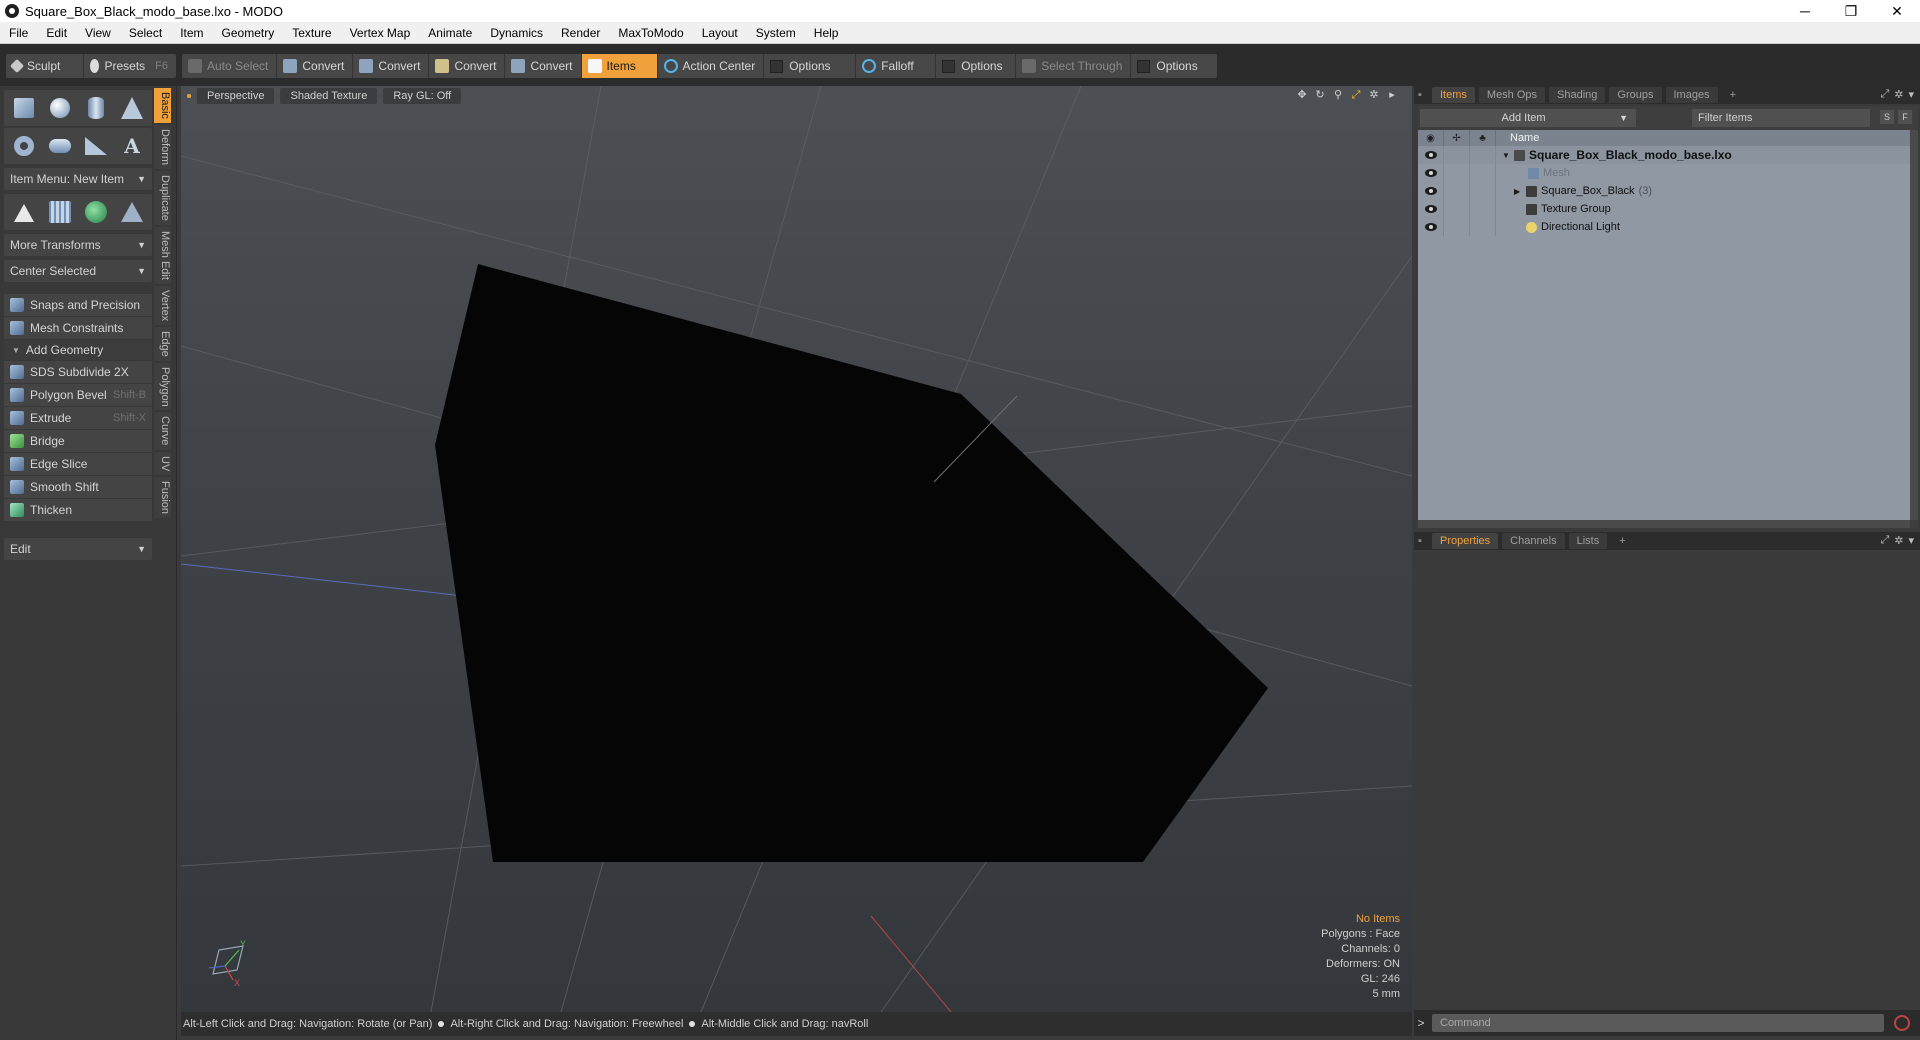  Describe the element at coordinates (78, 305) in the screenshot. I see `snaps-precision-button: Snaps and Precision` at that location.